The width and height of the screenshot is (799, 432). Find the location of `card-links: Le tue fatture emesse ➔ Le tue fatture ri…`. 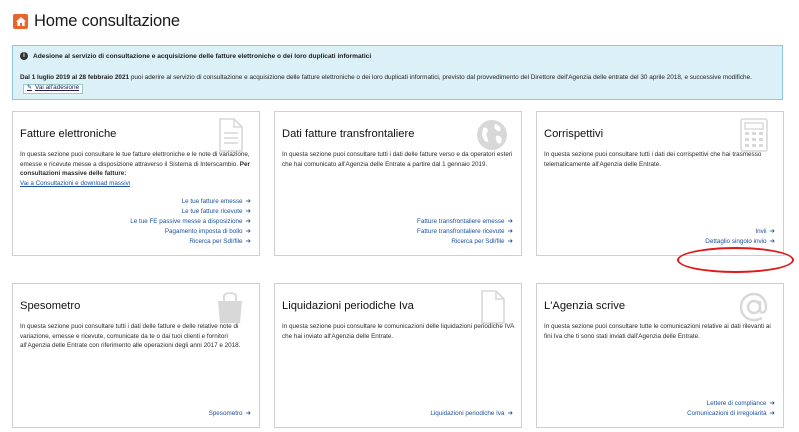

card-links: Le tue fatture emesse ➔ Le tue fatture ri… is located at coordinates (190, 222).